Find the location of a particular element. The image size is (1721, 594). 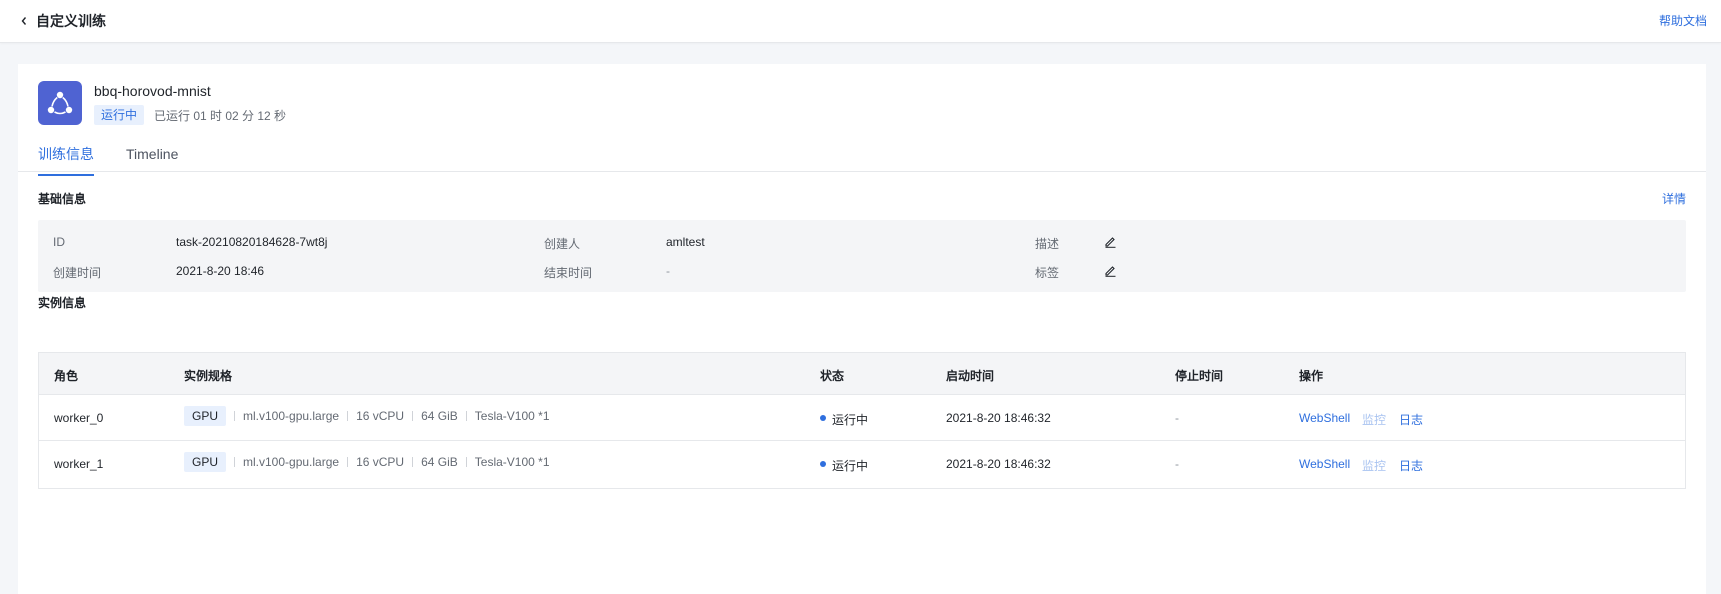

id-value: task-20210820184628-7wt8j is located at coordinates (252, 242).